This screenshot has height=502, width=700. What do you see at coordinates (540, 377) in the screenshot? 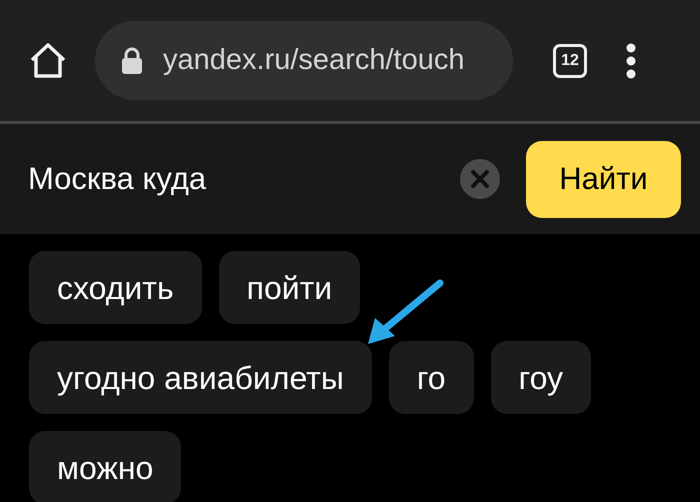
I see `suggestion-chip: гоу` at bounding box center [540, 377].